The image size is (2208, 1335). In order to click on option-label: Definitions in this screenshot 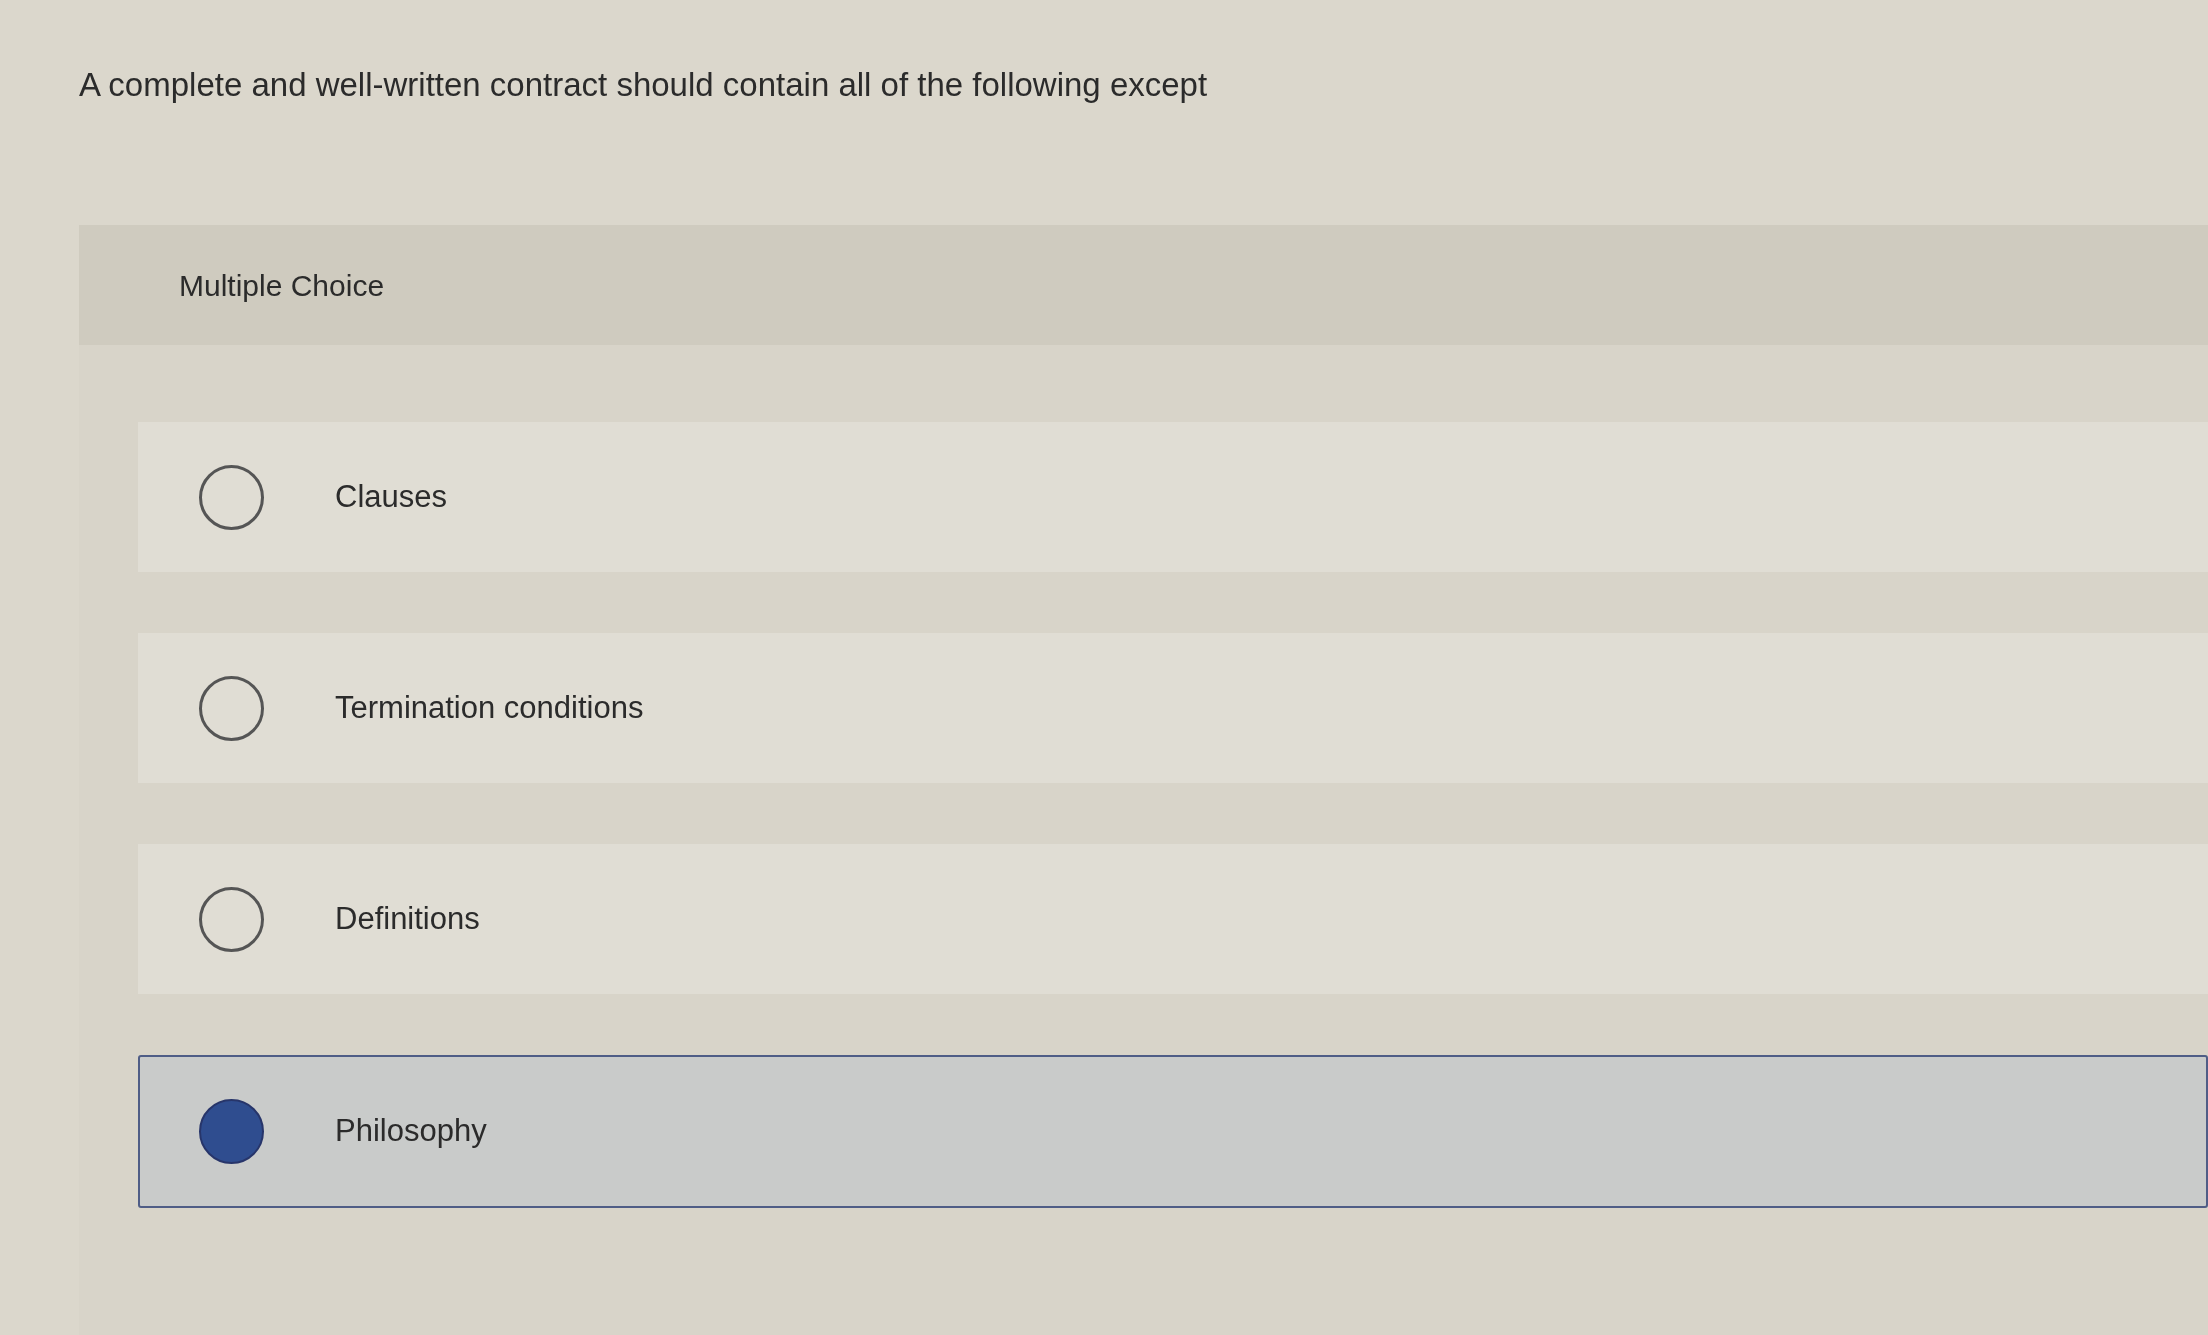, I will do `click(407, 918)`.